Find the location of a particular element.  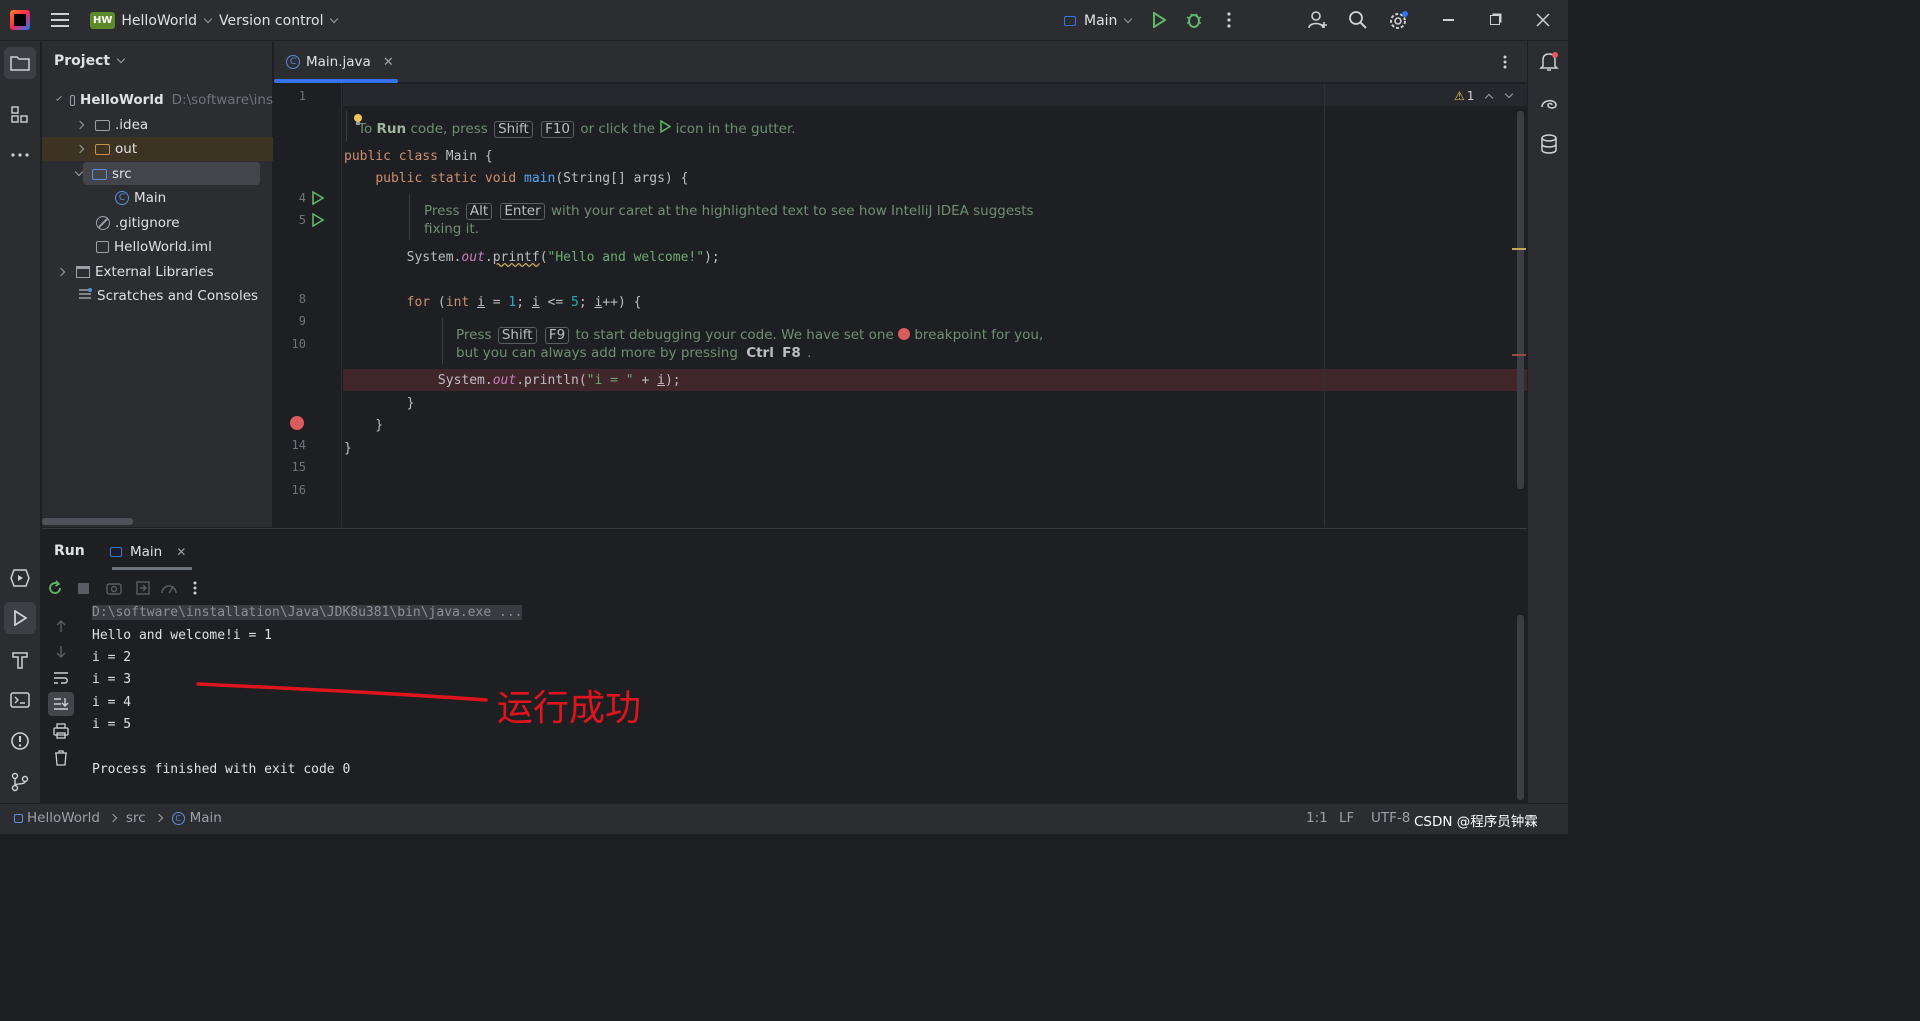

scroll-up-icon is located at coordinates (61, 626).